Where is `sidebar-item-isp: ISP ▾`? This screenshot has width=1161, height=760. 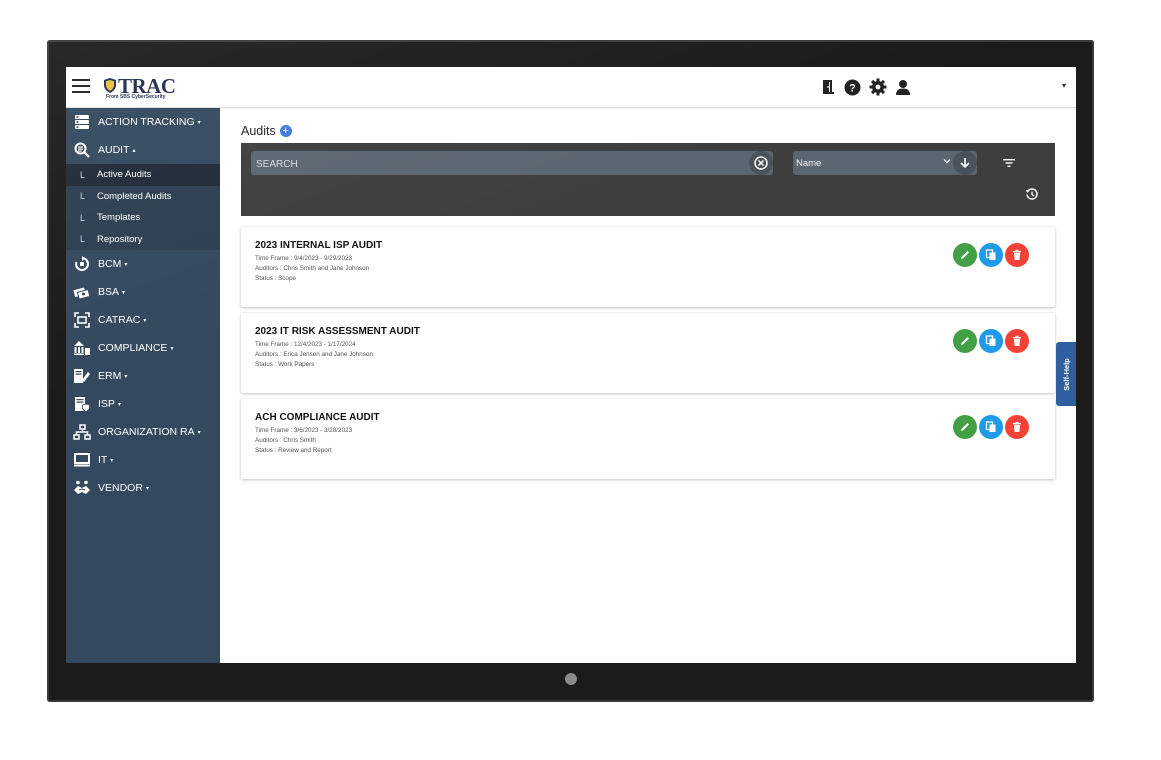 sidebar-item-isp: ISP ▾ is located at coordinates (143, 404).